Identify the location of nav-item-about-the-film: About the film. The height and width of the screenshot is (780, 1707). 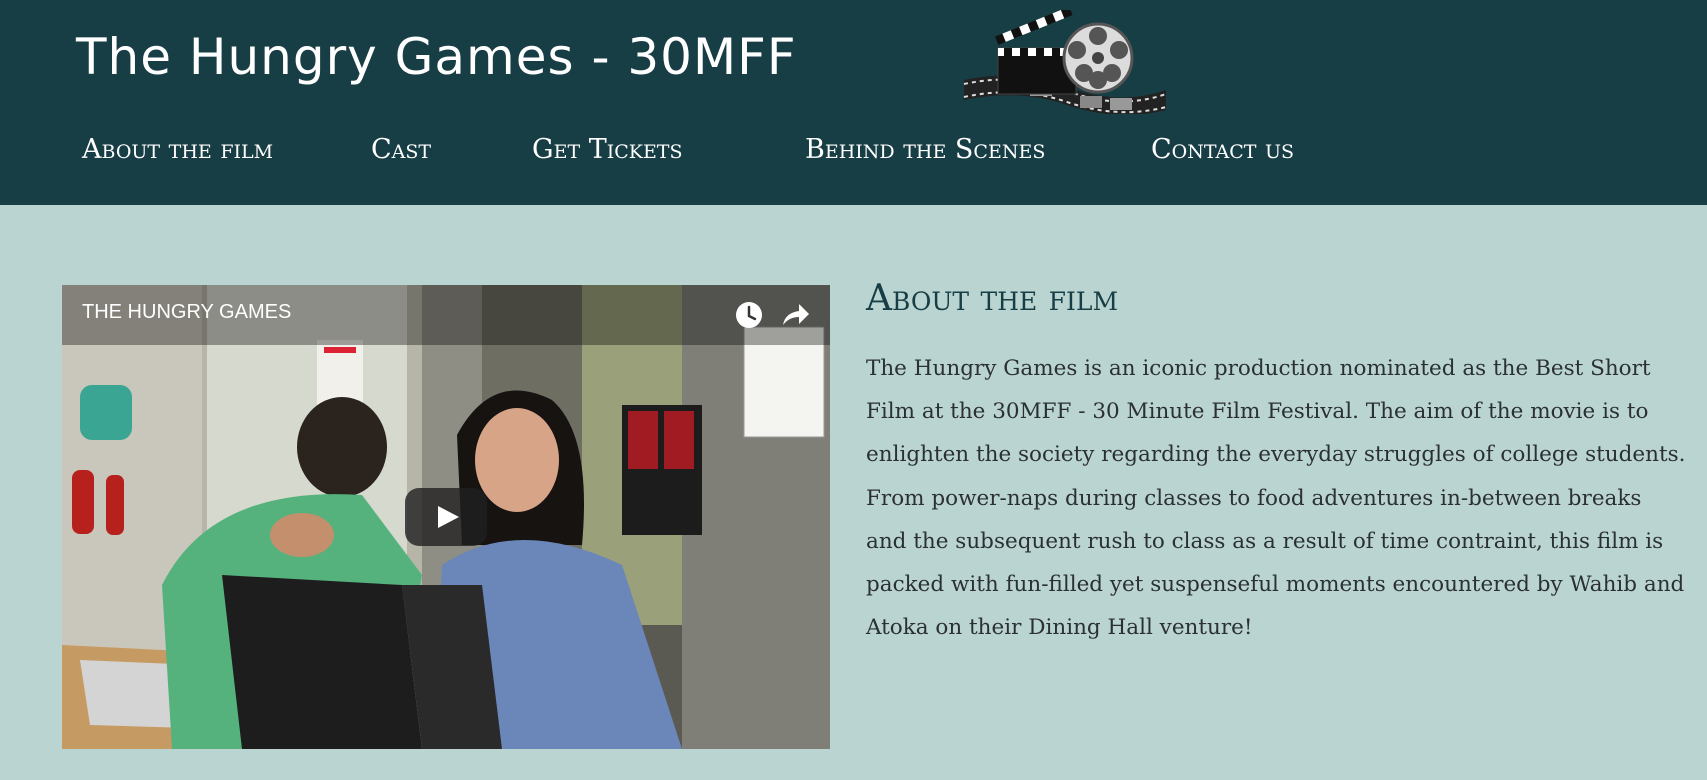
(177, 149).